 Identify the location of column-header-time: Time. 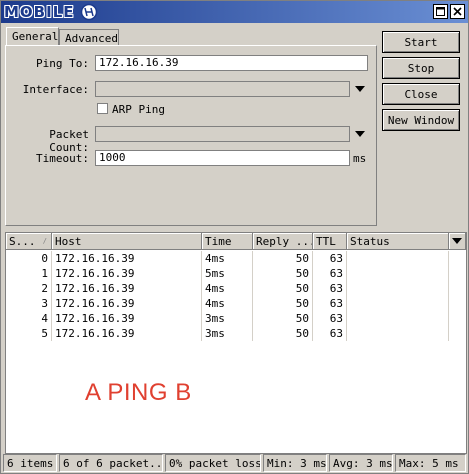
(227, 241).